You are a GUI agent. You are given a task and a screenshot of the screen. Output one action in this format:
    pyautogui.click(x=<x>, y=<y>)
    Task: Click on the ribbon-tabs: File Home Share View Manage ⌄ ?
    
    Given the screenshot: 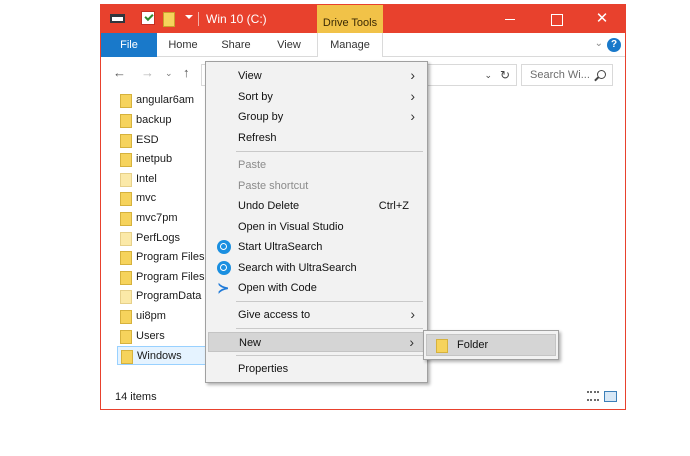 What is the action you would take?
    pyautogui.click(x=363, y=45)
    